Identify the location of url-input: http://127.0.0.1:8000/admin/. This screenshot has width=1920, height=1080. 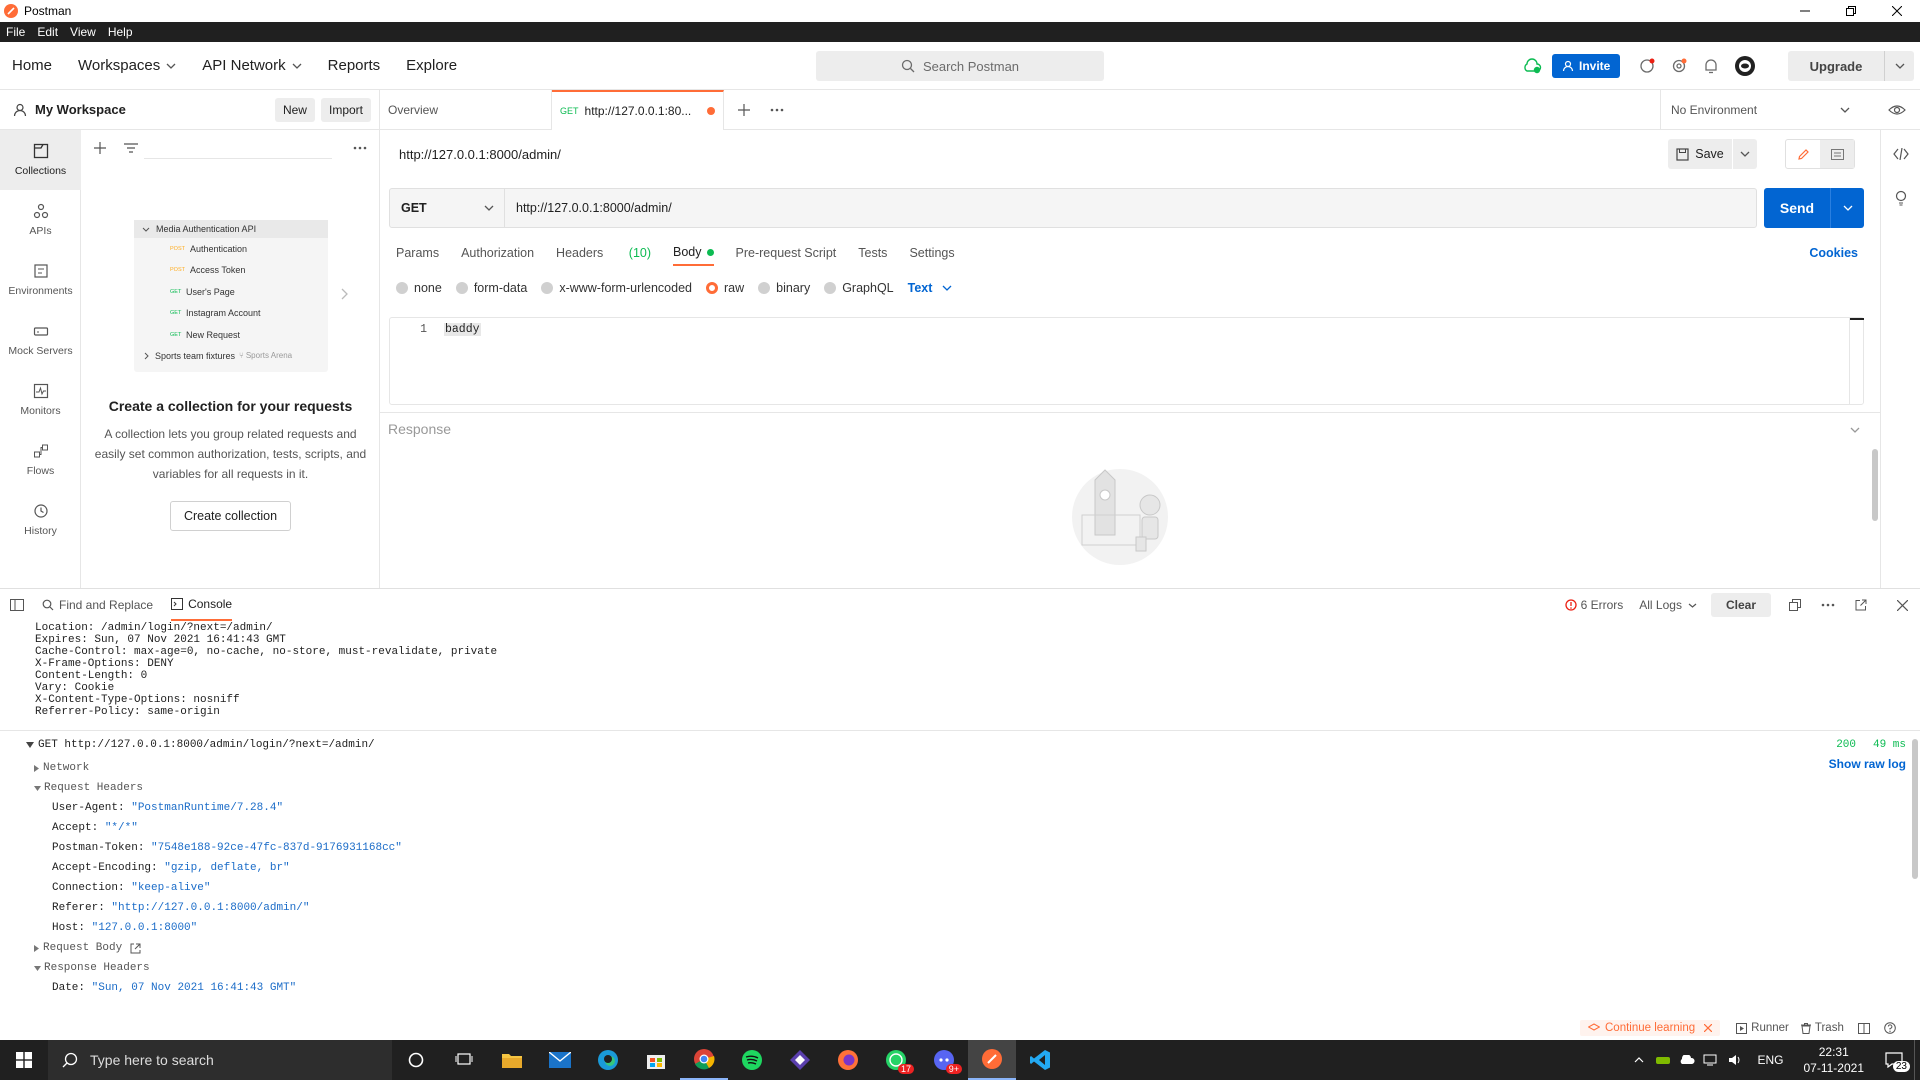
(588, 208).